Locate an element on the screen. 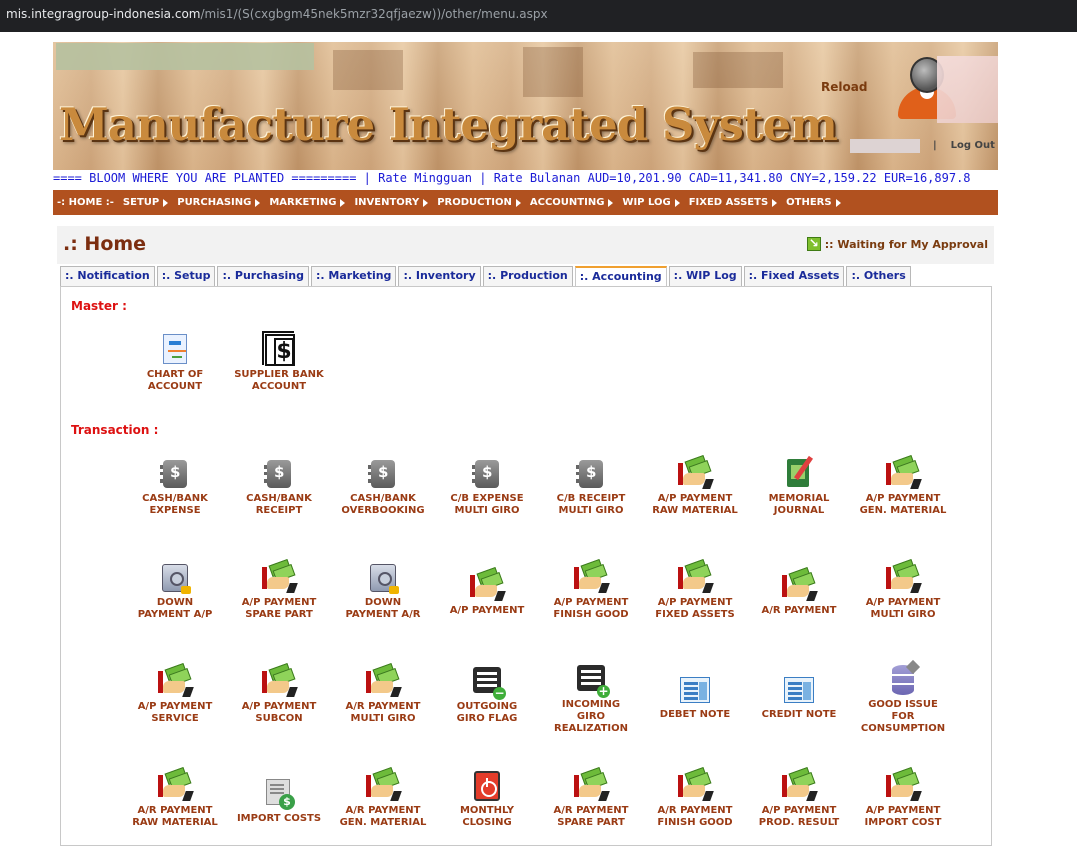 The width and height of the screenshot is (1077, 846). app-label: A/R PAYMENT SPARE PART is located at coordinates (591, 817).